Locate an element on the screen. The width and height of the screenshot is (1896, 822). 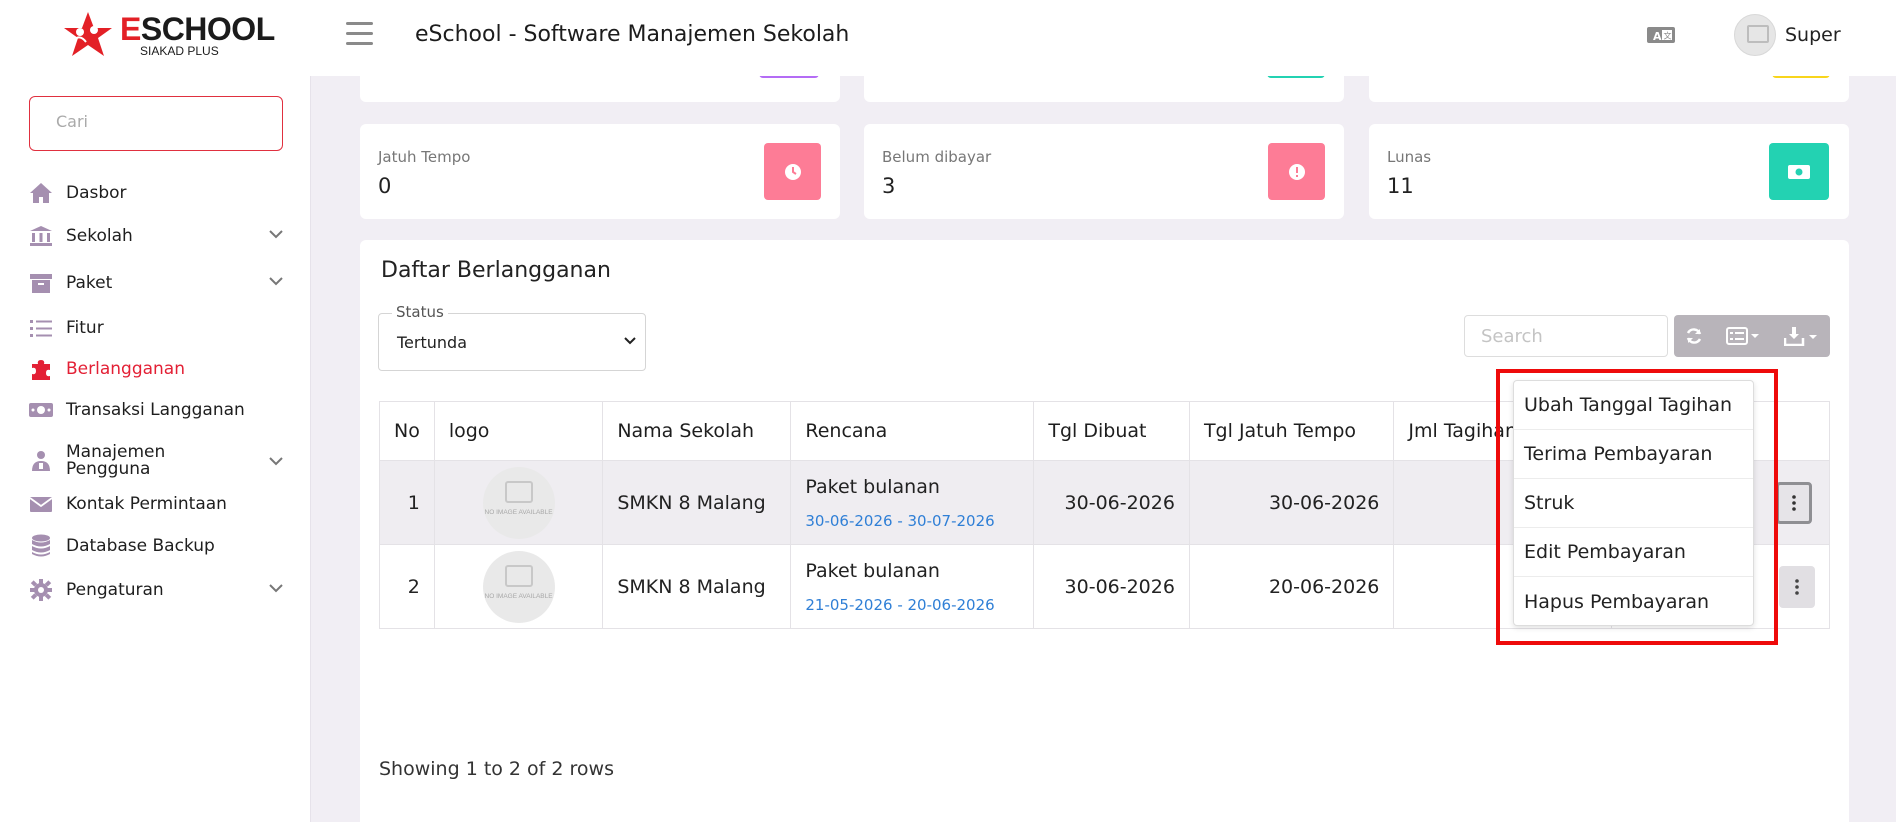
status-select: Tertunda is located at coordinates (512, 342).